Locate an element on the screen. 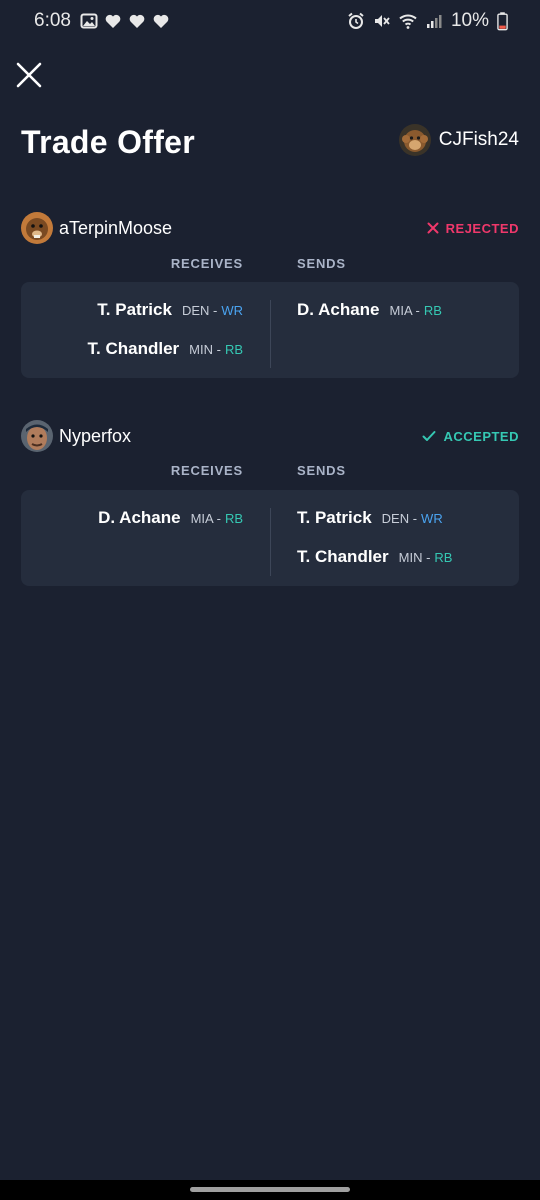  signal-icon is located at coordinates (434, 21).